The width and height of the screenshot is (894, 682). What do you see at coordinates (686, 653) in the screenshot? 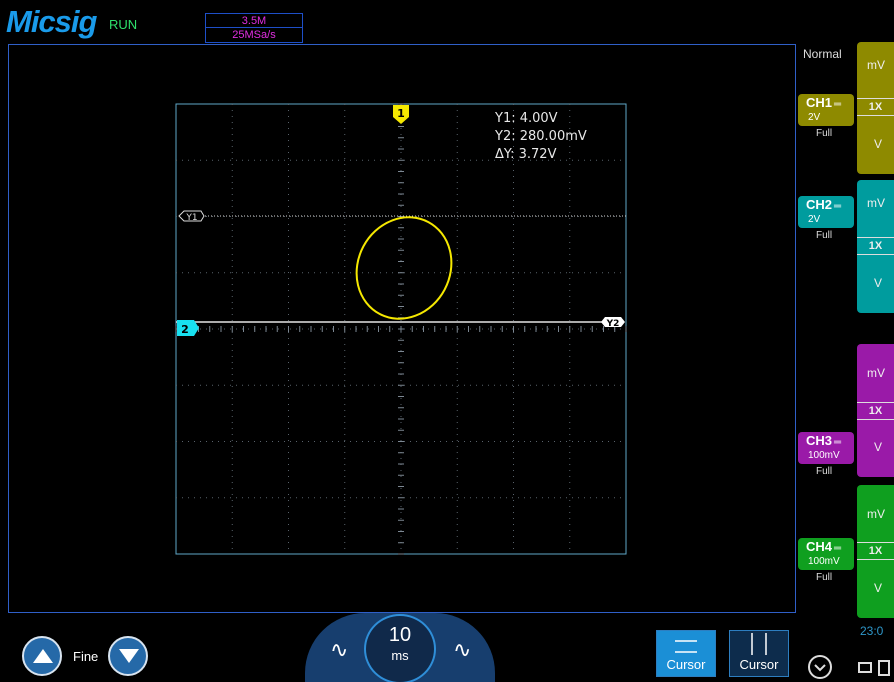
I see `horizontal-cursor-button: Cursor` at bounding box center [686, 653].